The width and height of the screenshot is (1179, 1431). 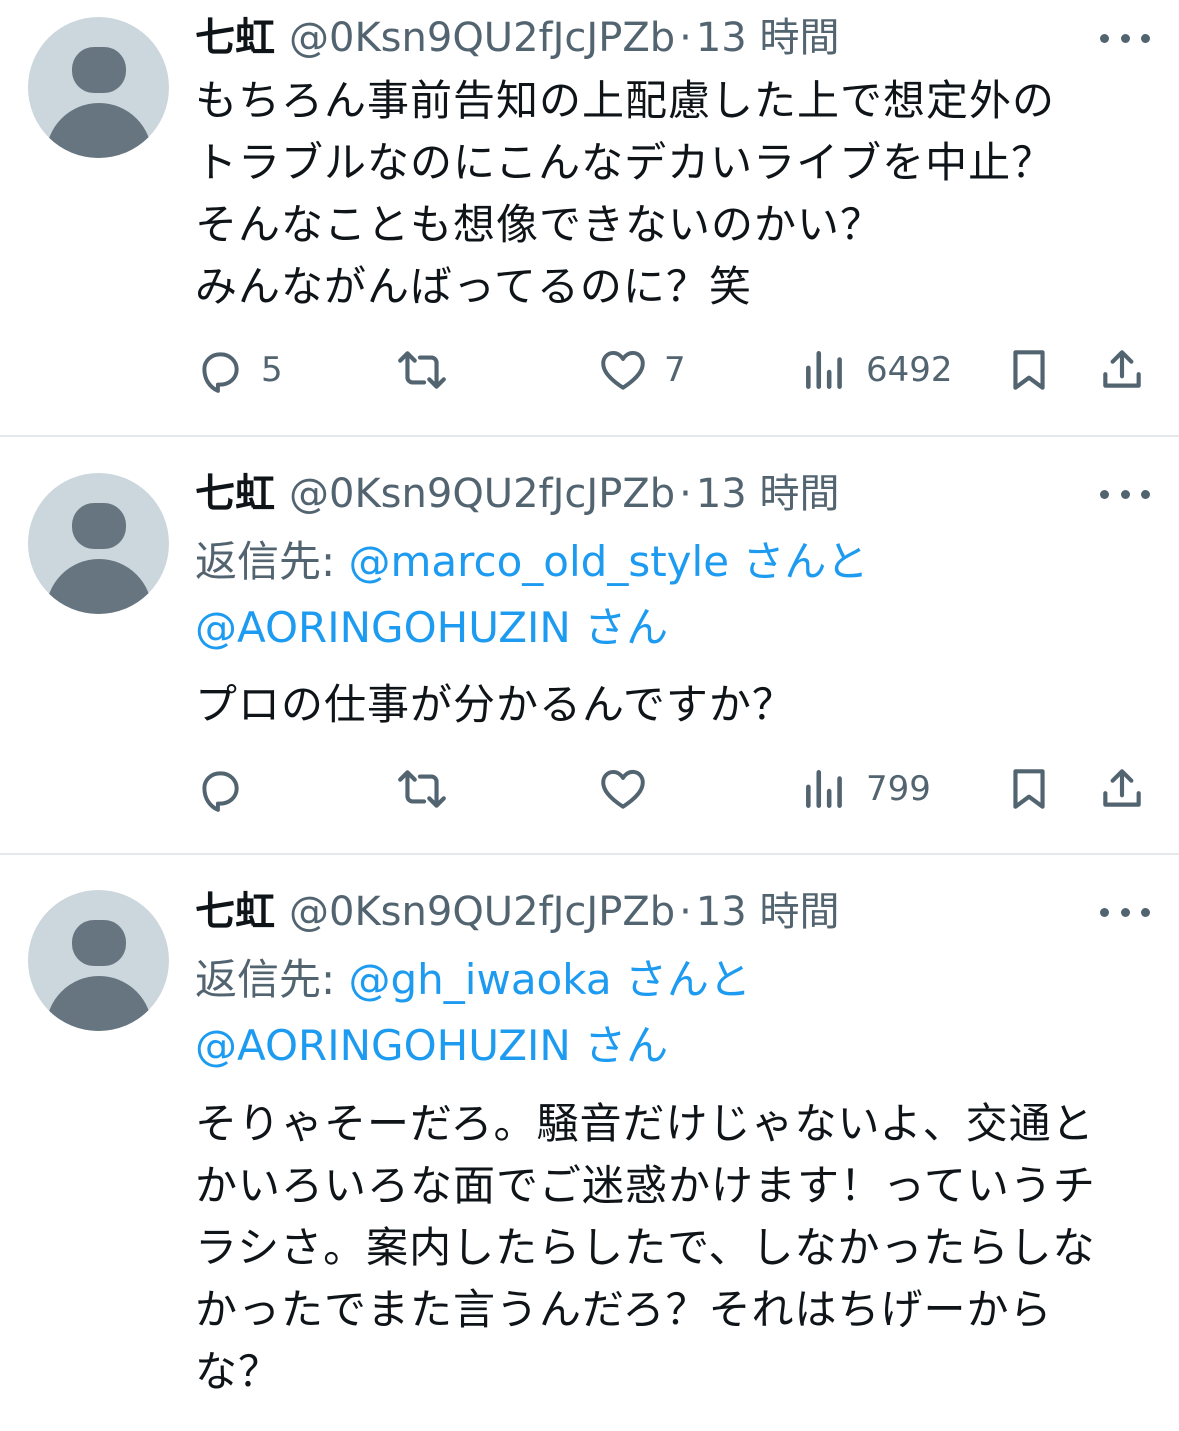 I want to click on like-button, so click(x=623, y=789).